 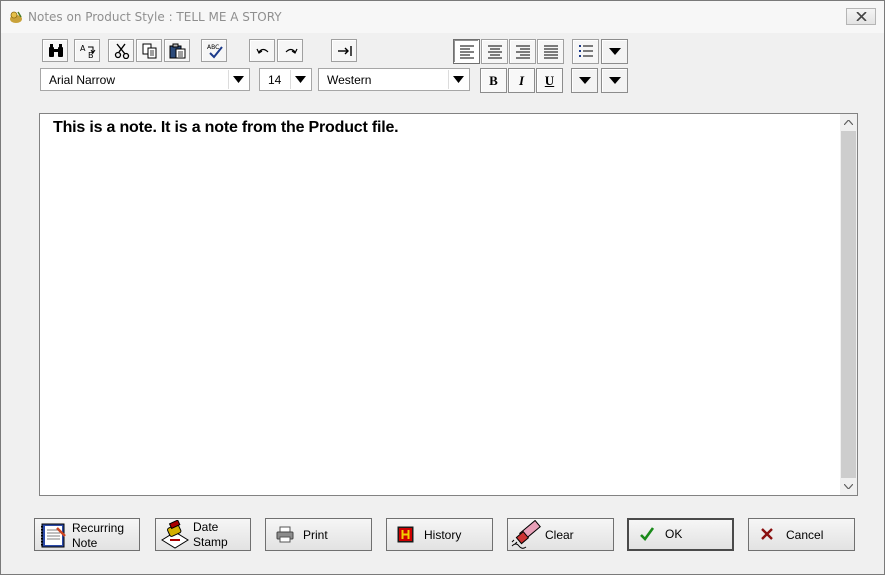 I want to click on replace-icon: AB, so click(x=88, y=51).